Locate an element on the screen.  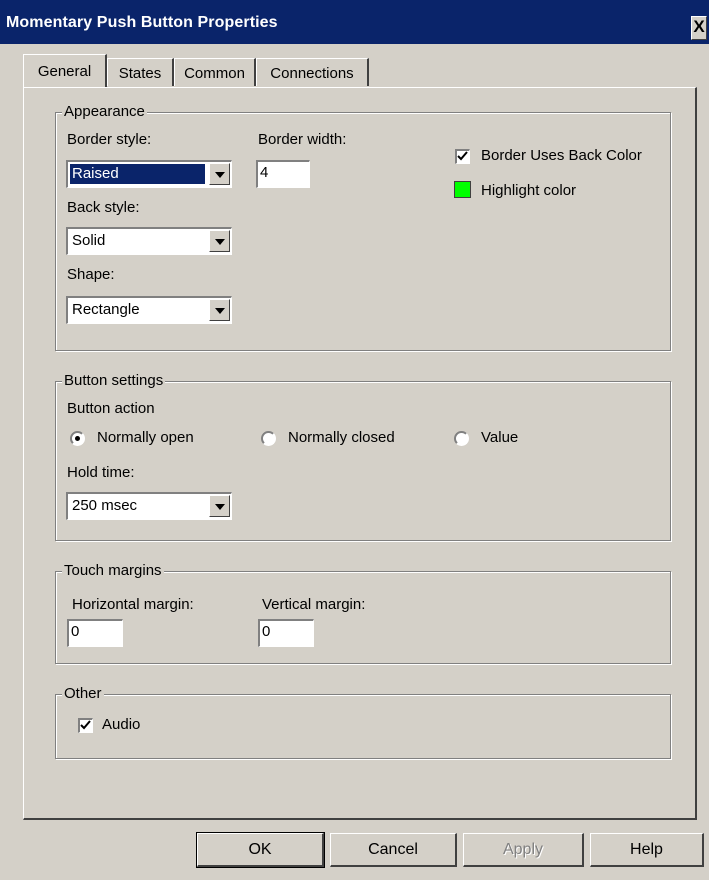
back-style-select: Solid is located at coordinates (149, 241).